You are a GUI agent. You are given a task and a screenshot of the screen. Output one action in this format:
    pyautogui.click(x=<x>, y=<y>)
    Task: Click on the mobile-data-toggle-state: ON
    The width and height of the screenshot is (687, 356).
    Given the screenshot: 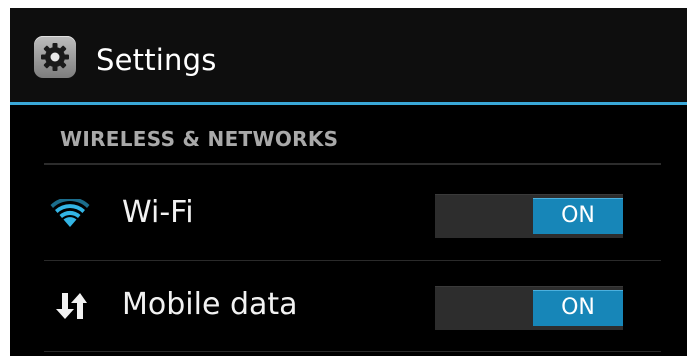 What is the action you would take?
    pyautogui.click(x=578, y=308)
    